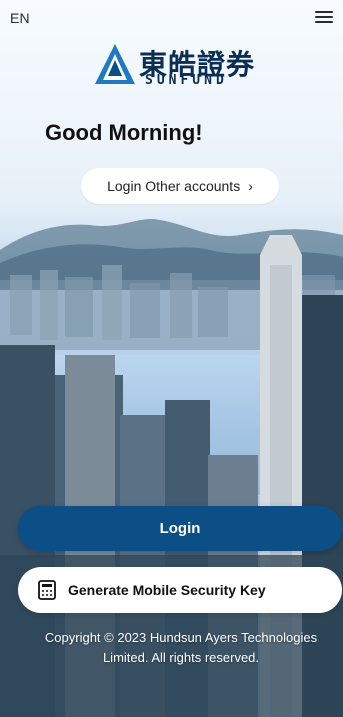 The width and height of the screenshot is (343, 717). What do you see at coordinates (186, 80) in the screenshot?
I see `brand-name-en: SUNFUND` at bounding box center [186, 80].